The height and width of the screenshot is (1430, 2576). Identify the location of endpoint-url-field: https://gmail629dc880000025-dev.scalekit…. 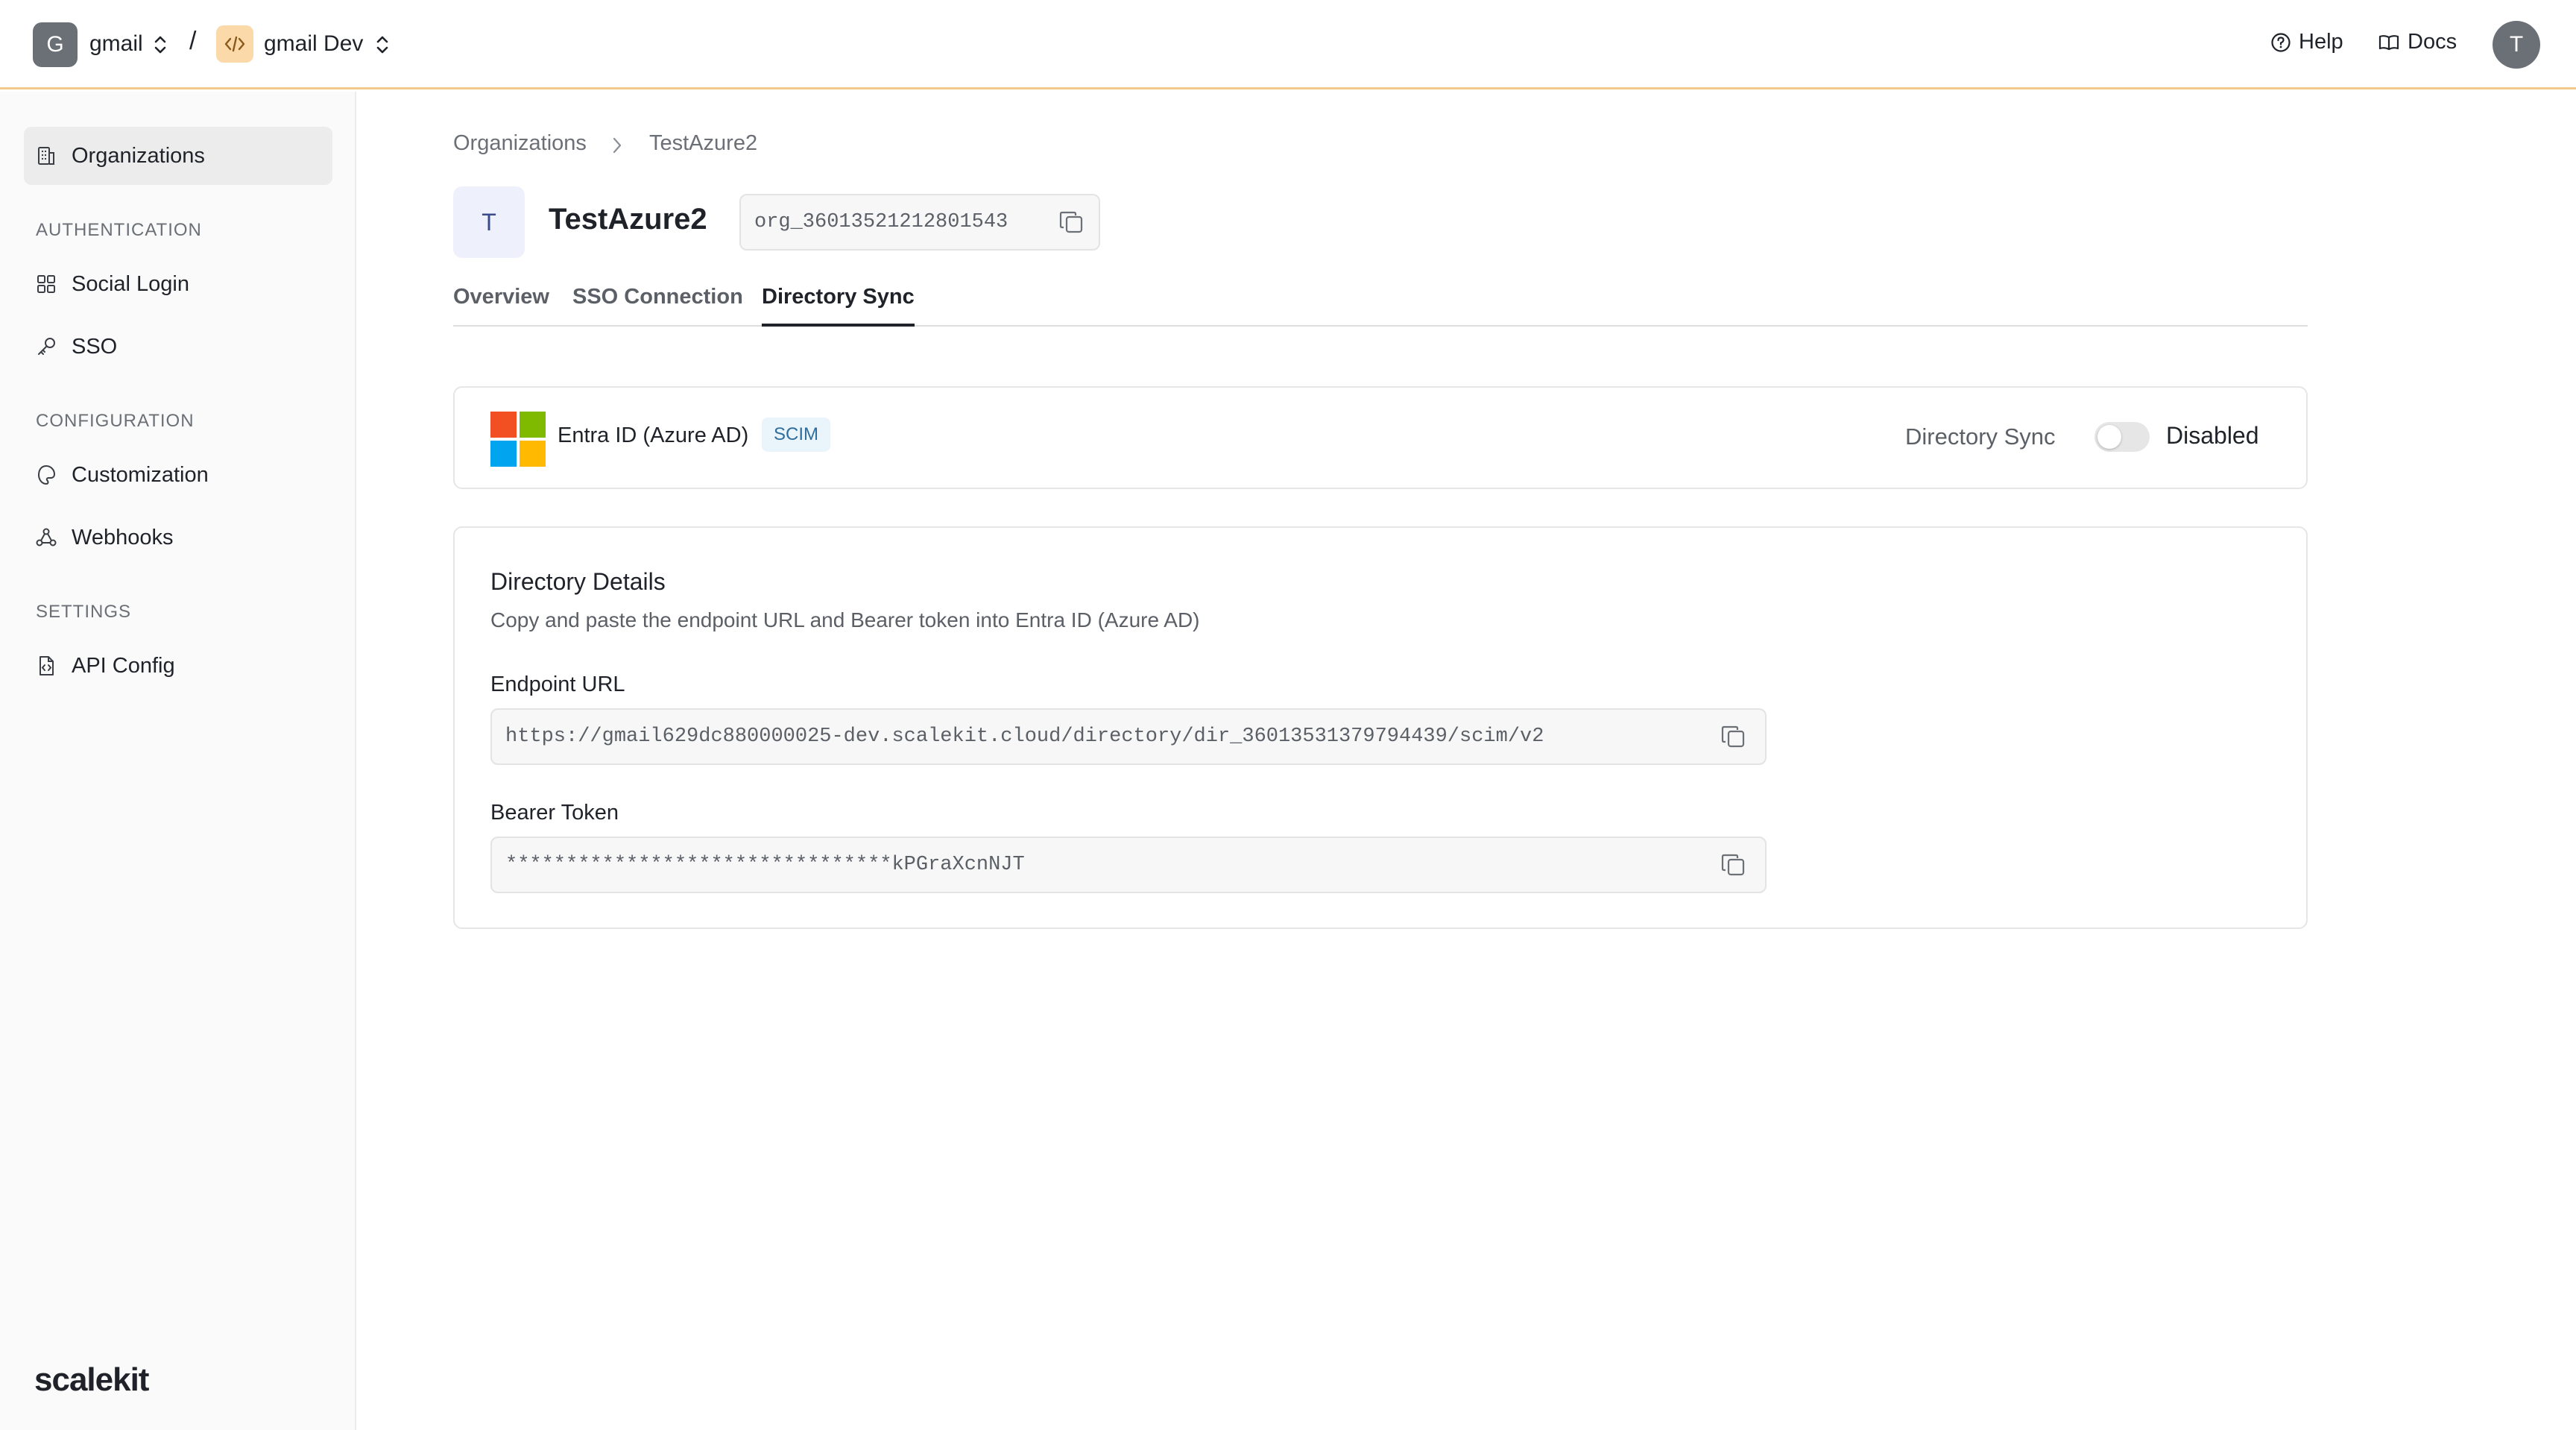
(1128, 736).